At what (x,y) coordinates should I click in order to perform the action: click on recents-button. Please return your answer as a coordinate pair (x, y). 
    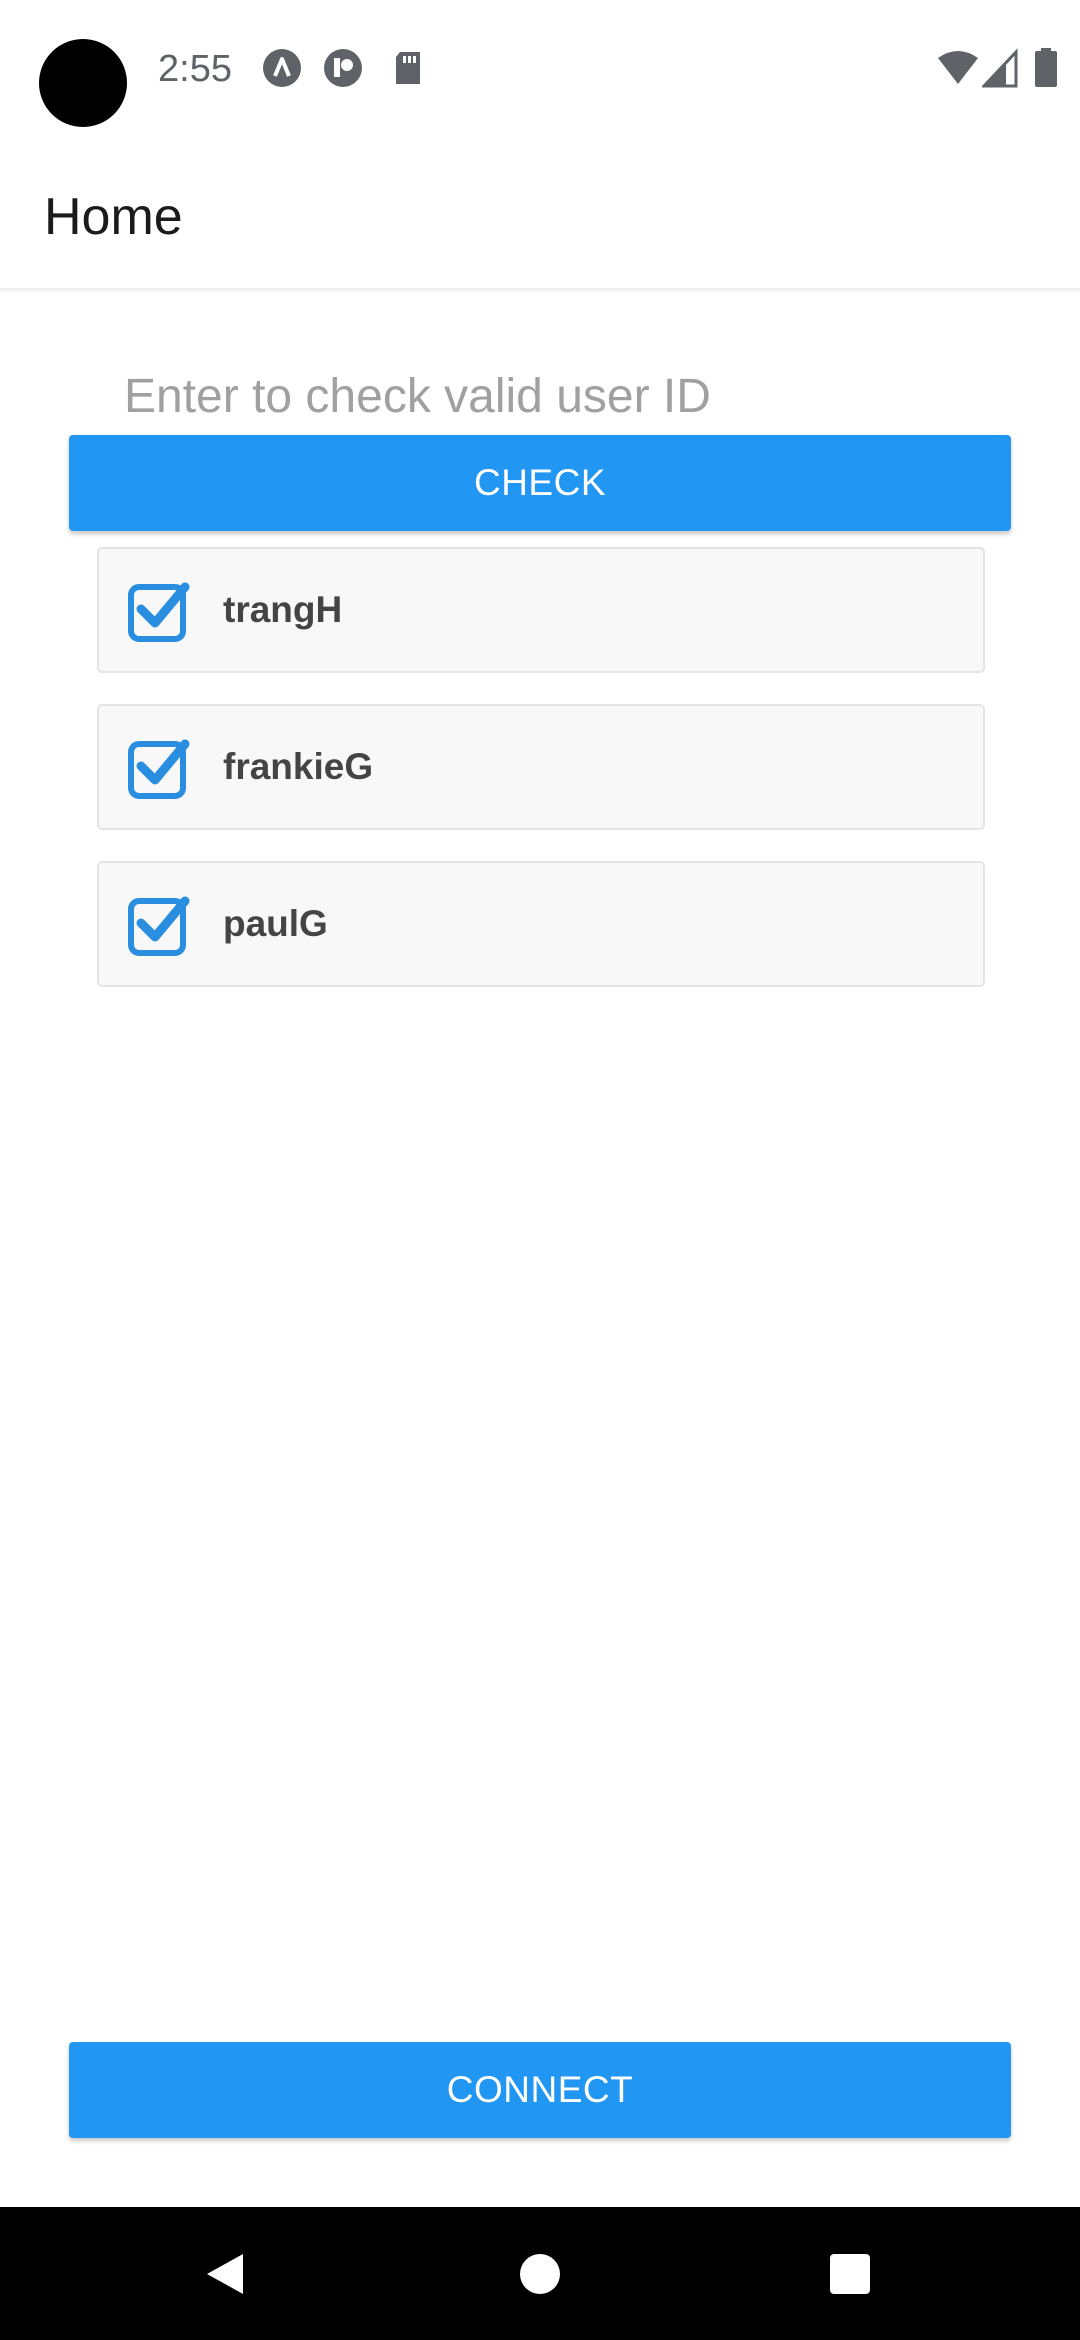
    Looking at the image, I should click on (850, 2273).